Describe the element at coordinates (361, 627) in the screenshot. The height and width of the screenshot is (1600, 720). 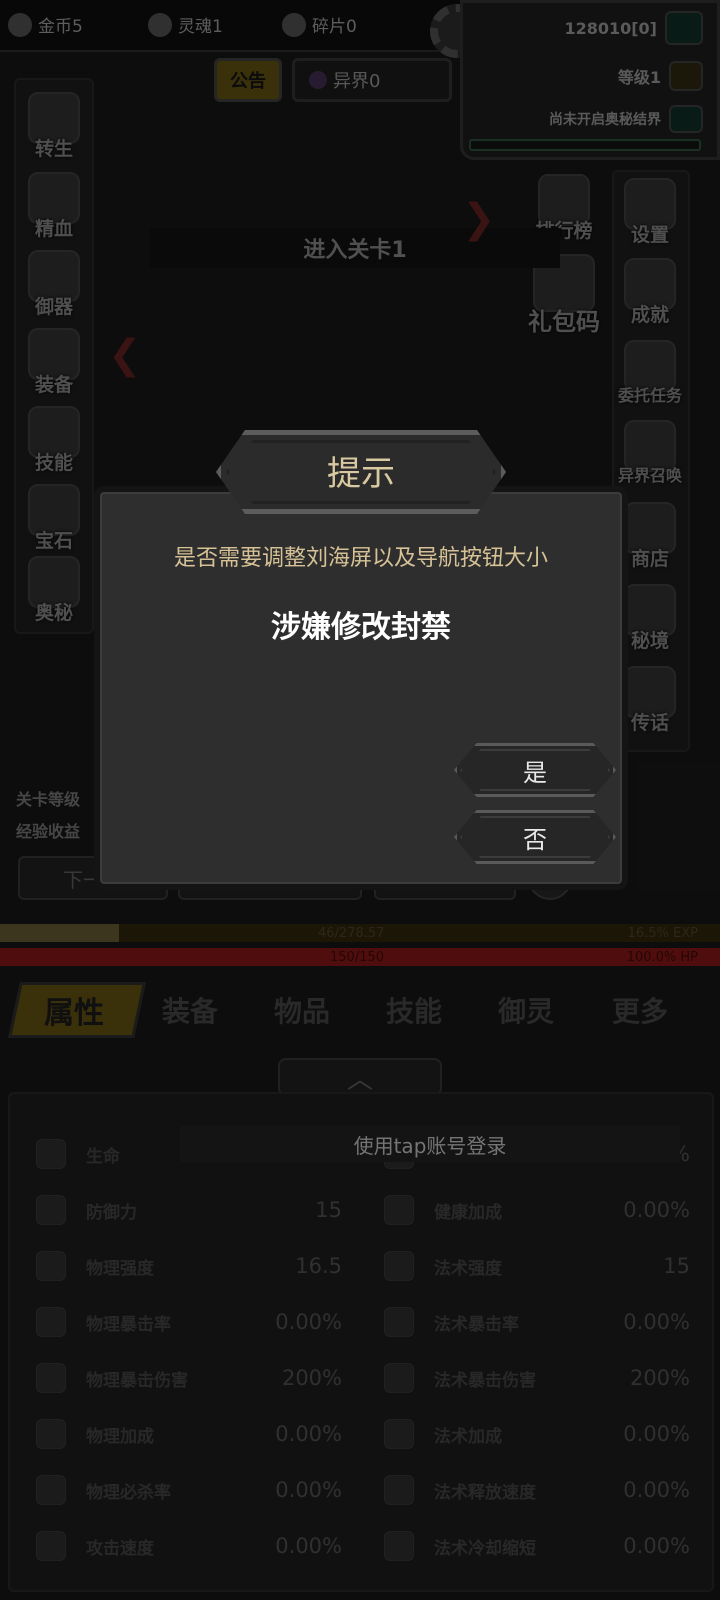
I see `dialog-warning: 涉嫌修改封禁` at that location.